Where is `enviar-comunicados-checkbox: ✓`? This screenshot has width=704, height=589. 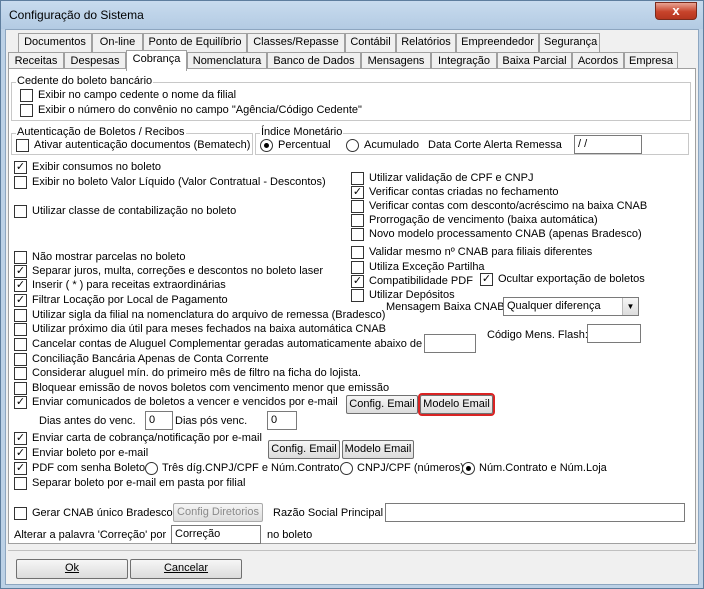 enviar-comunicados-checkbox: ✓ is located at coordinates (20, 402).